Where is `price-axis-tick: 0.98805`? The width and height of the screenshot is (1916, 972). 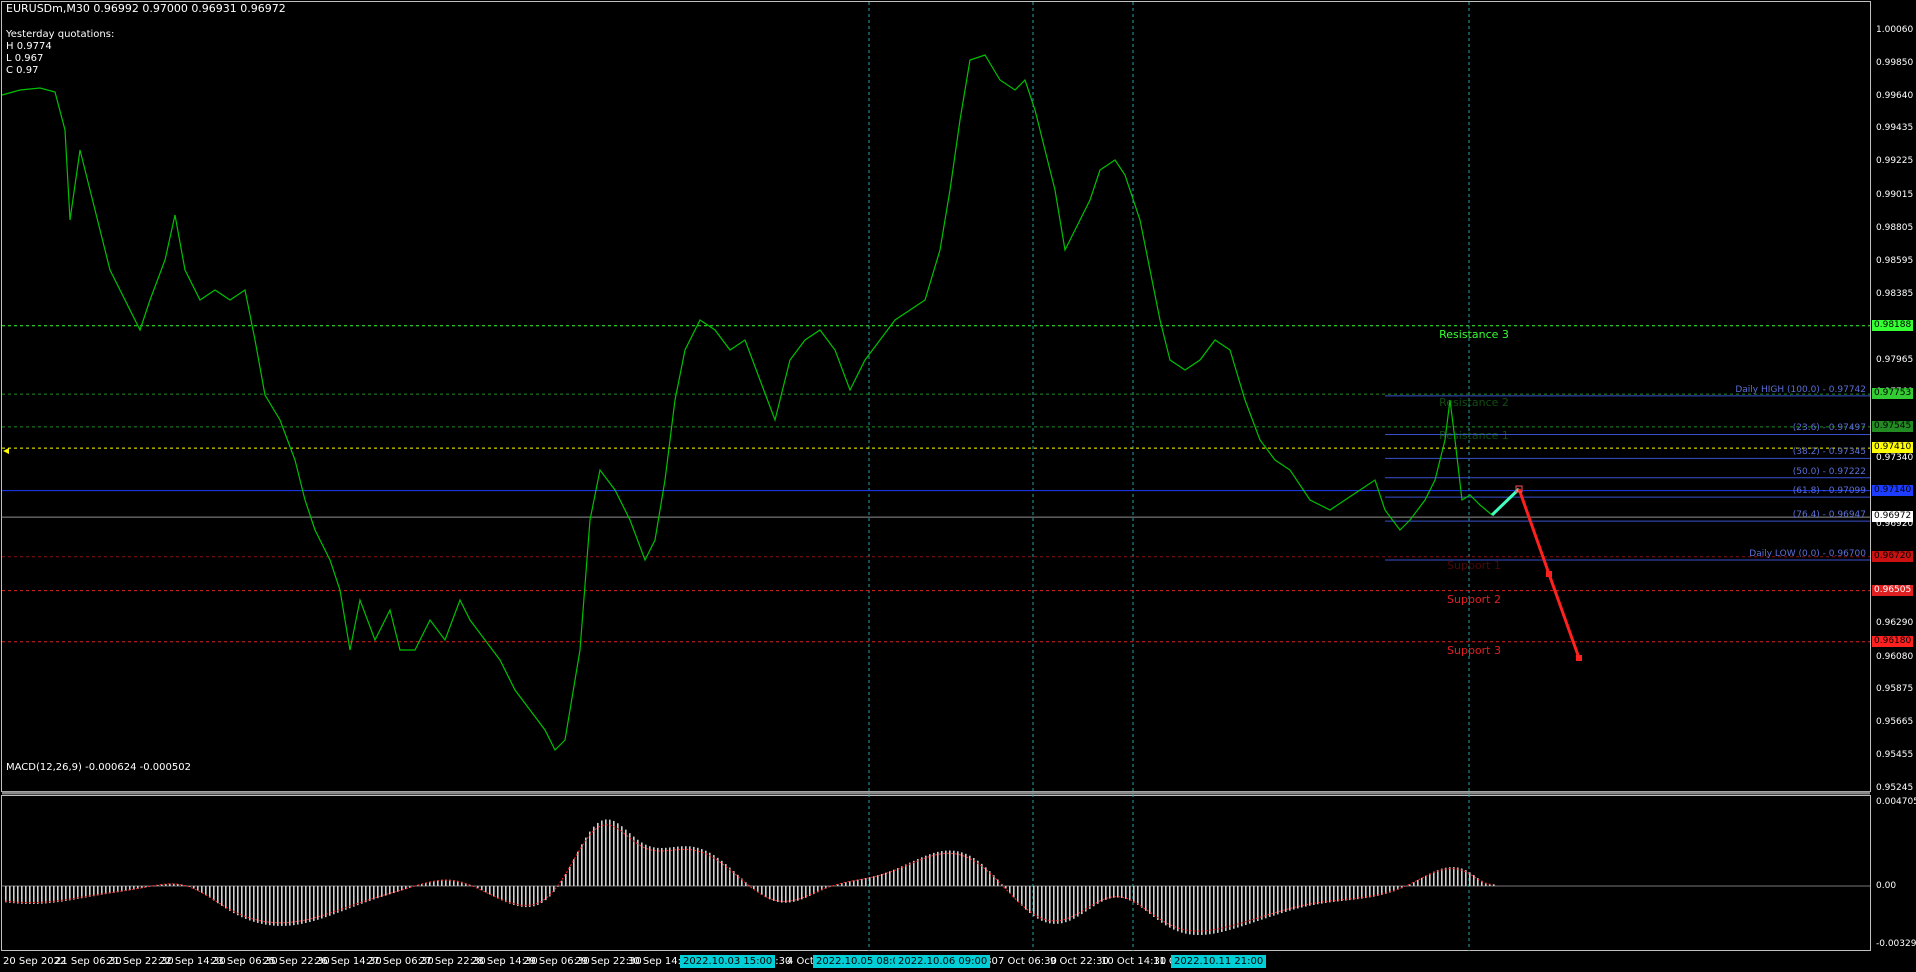 price-axis-tick: 0.98805 is located at coordinates (1895, 227).